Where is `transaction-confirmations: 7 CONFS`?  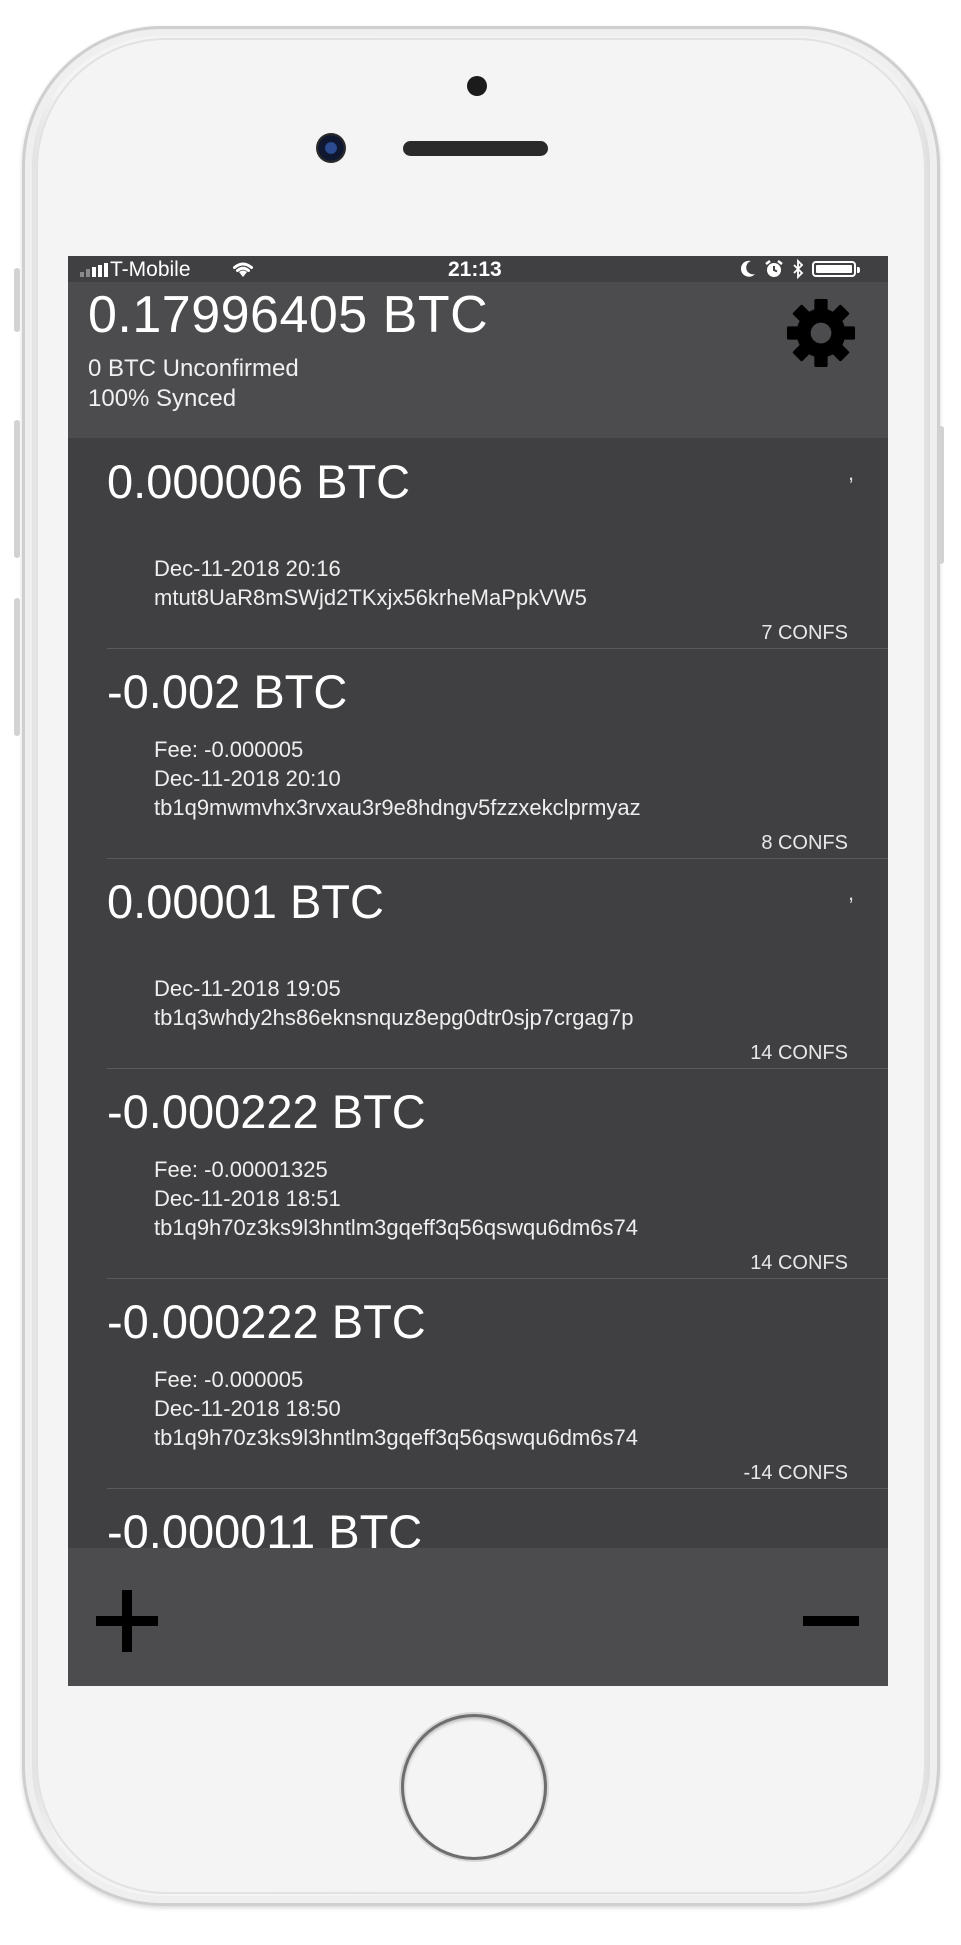 transaction-confirmations: 7 CONFS is located at coordinates (804, 633).